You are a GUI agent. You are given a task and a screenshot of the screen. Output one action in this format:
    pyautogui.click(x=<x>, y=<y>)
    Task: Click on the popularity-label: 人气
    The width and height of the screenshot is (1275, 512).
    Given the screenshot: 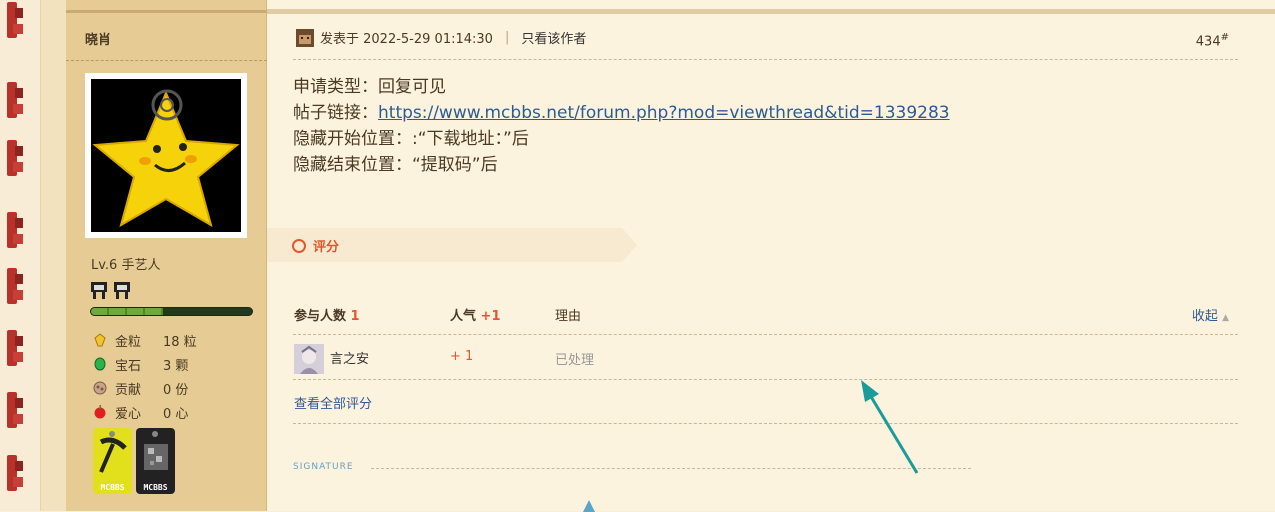 What is the action you would take?
    pyautogui.click(x=463, y=316)
    